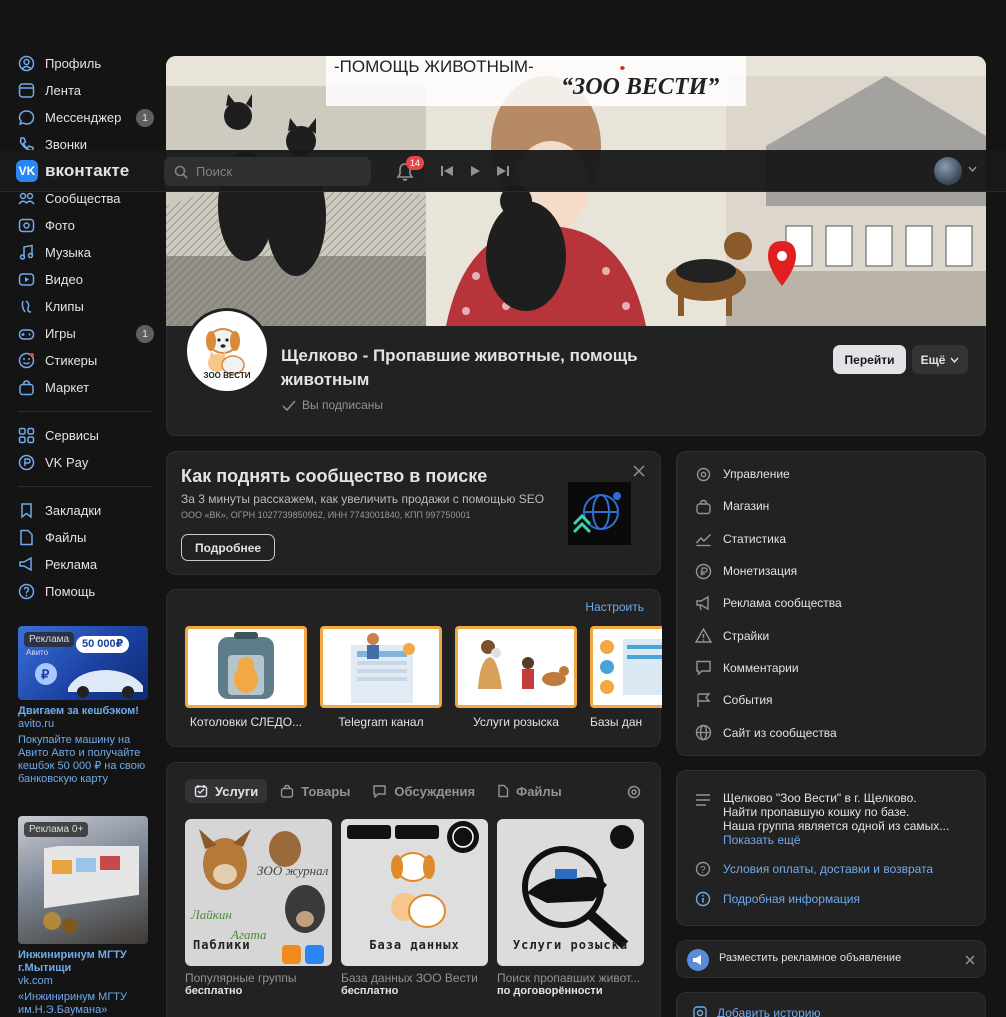  Describe the element at coordinates (831, 1004) in the screenshot. I see `add-story-card: Добавить историю` at that location.